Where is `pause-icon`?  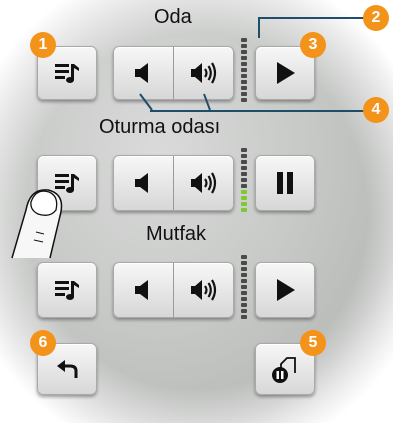 pause-icon is located at coordinates (285, 183).